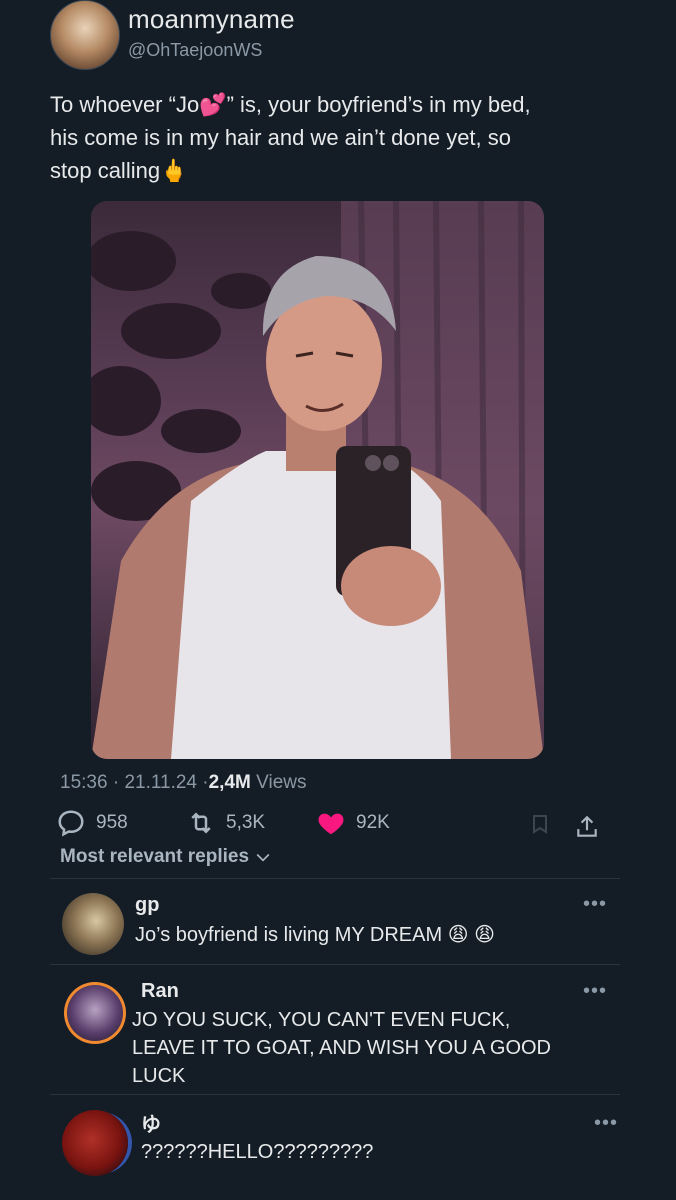 The width and height of the screenshot is (676, 1200). Describe the element at coordinates (281, 782) in the screenshot. I see `views-label: Views` at that location.